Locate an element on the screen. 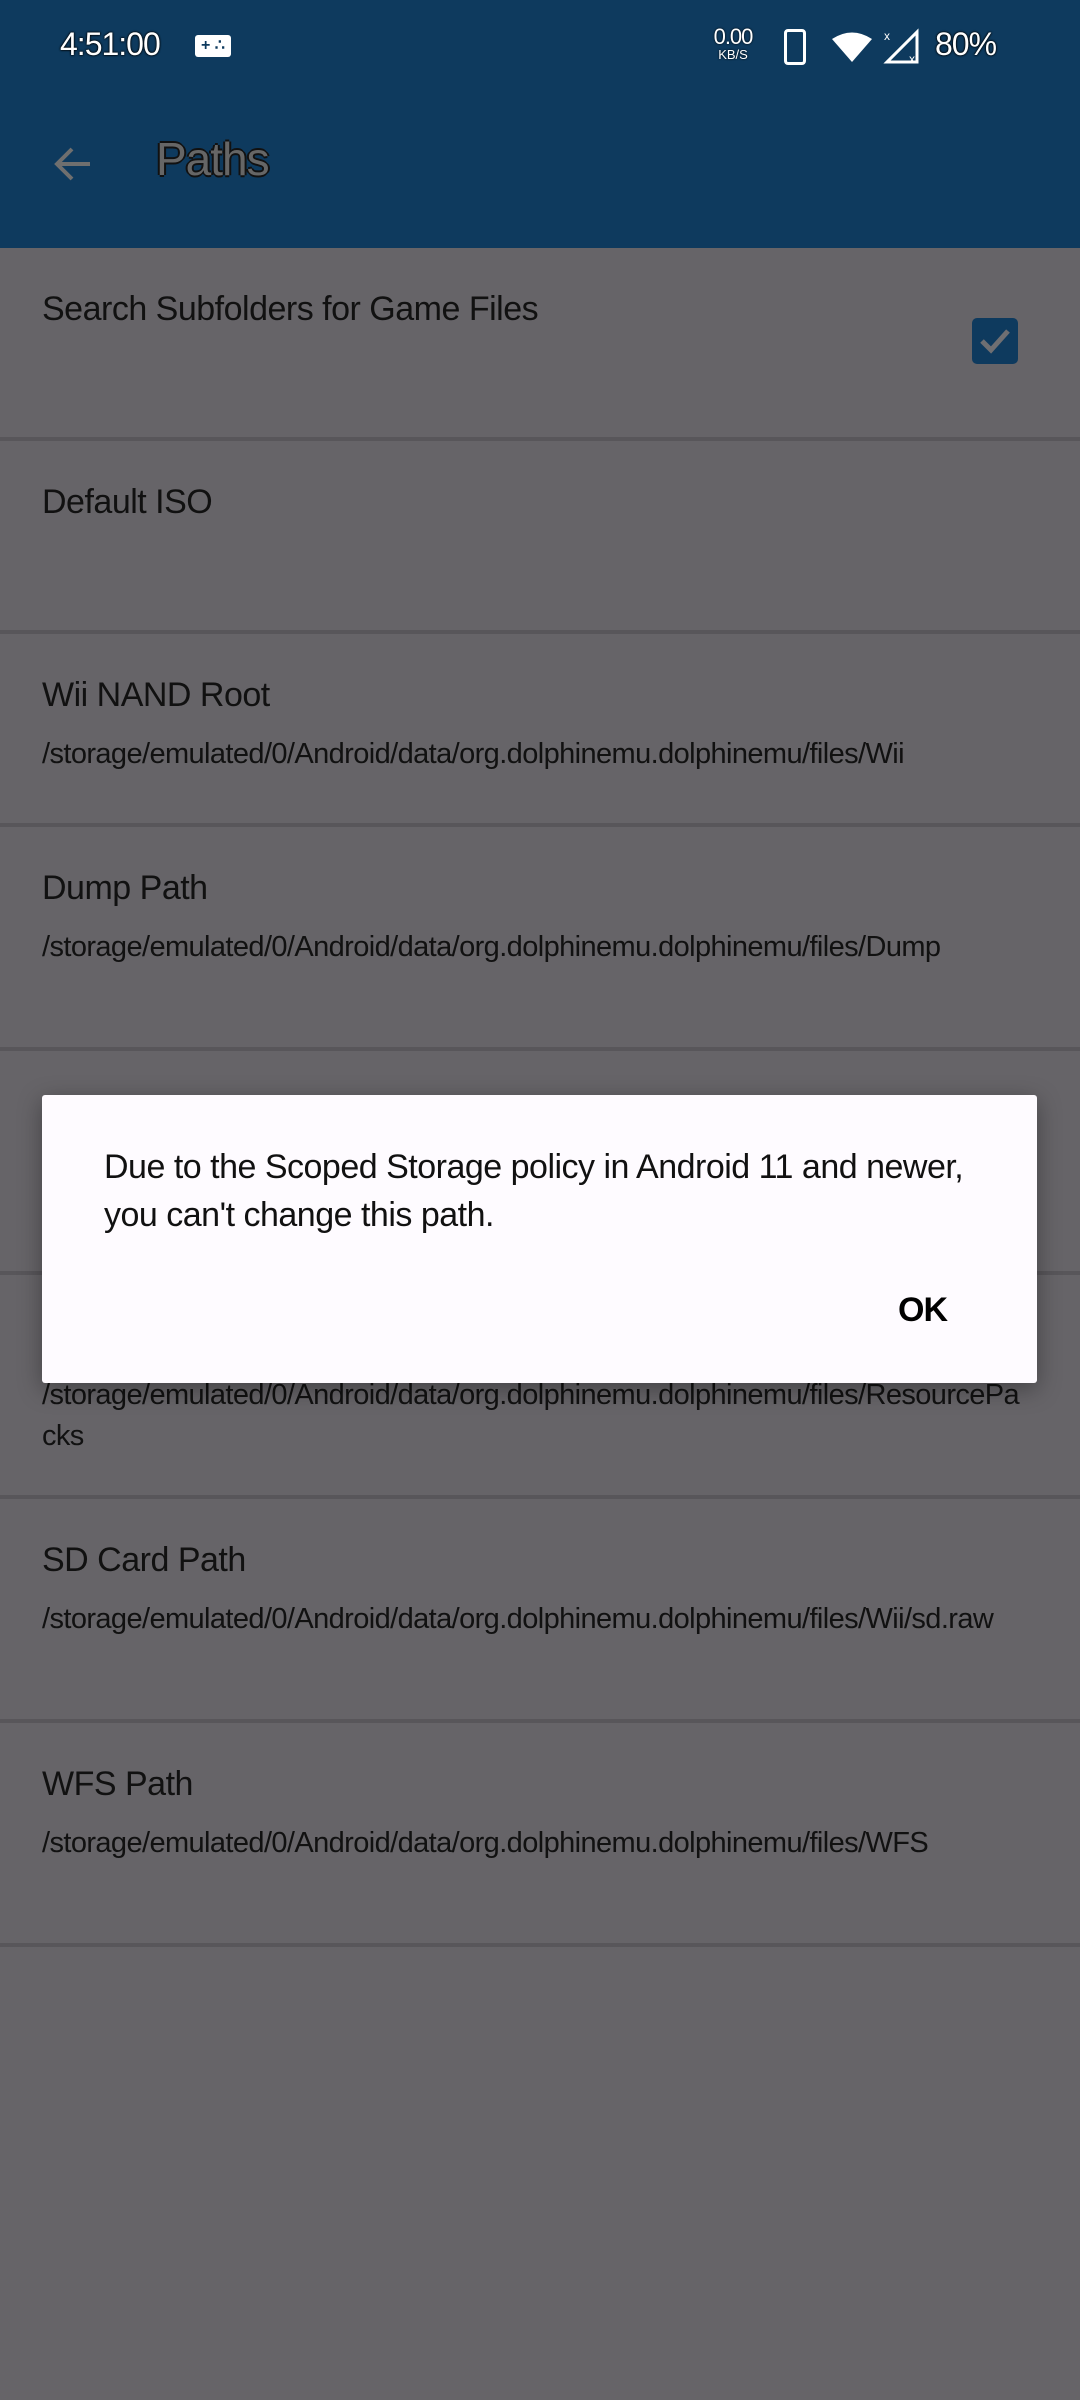  page-title: Paths is located at coordinates (213, 159).